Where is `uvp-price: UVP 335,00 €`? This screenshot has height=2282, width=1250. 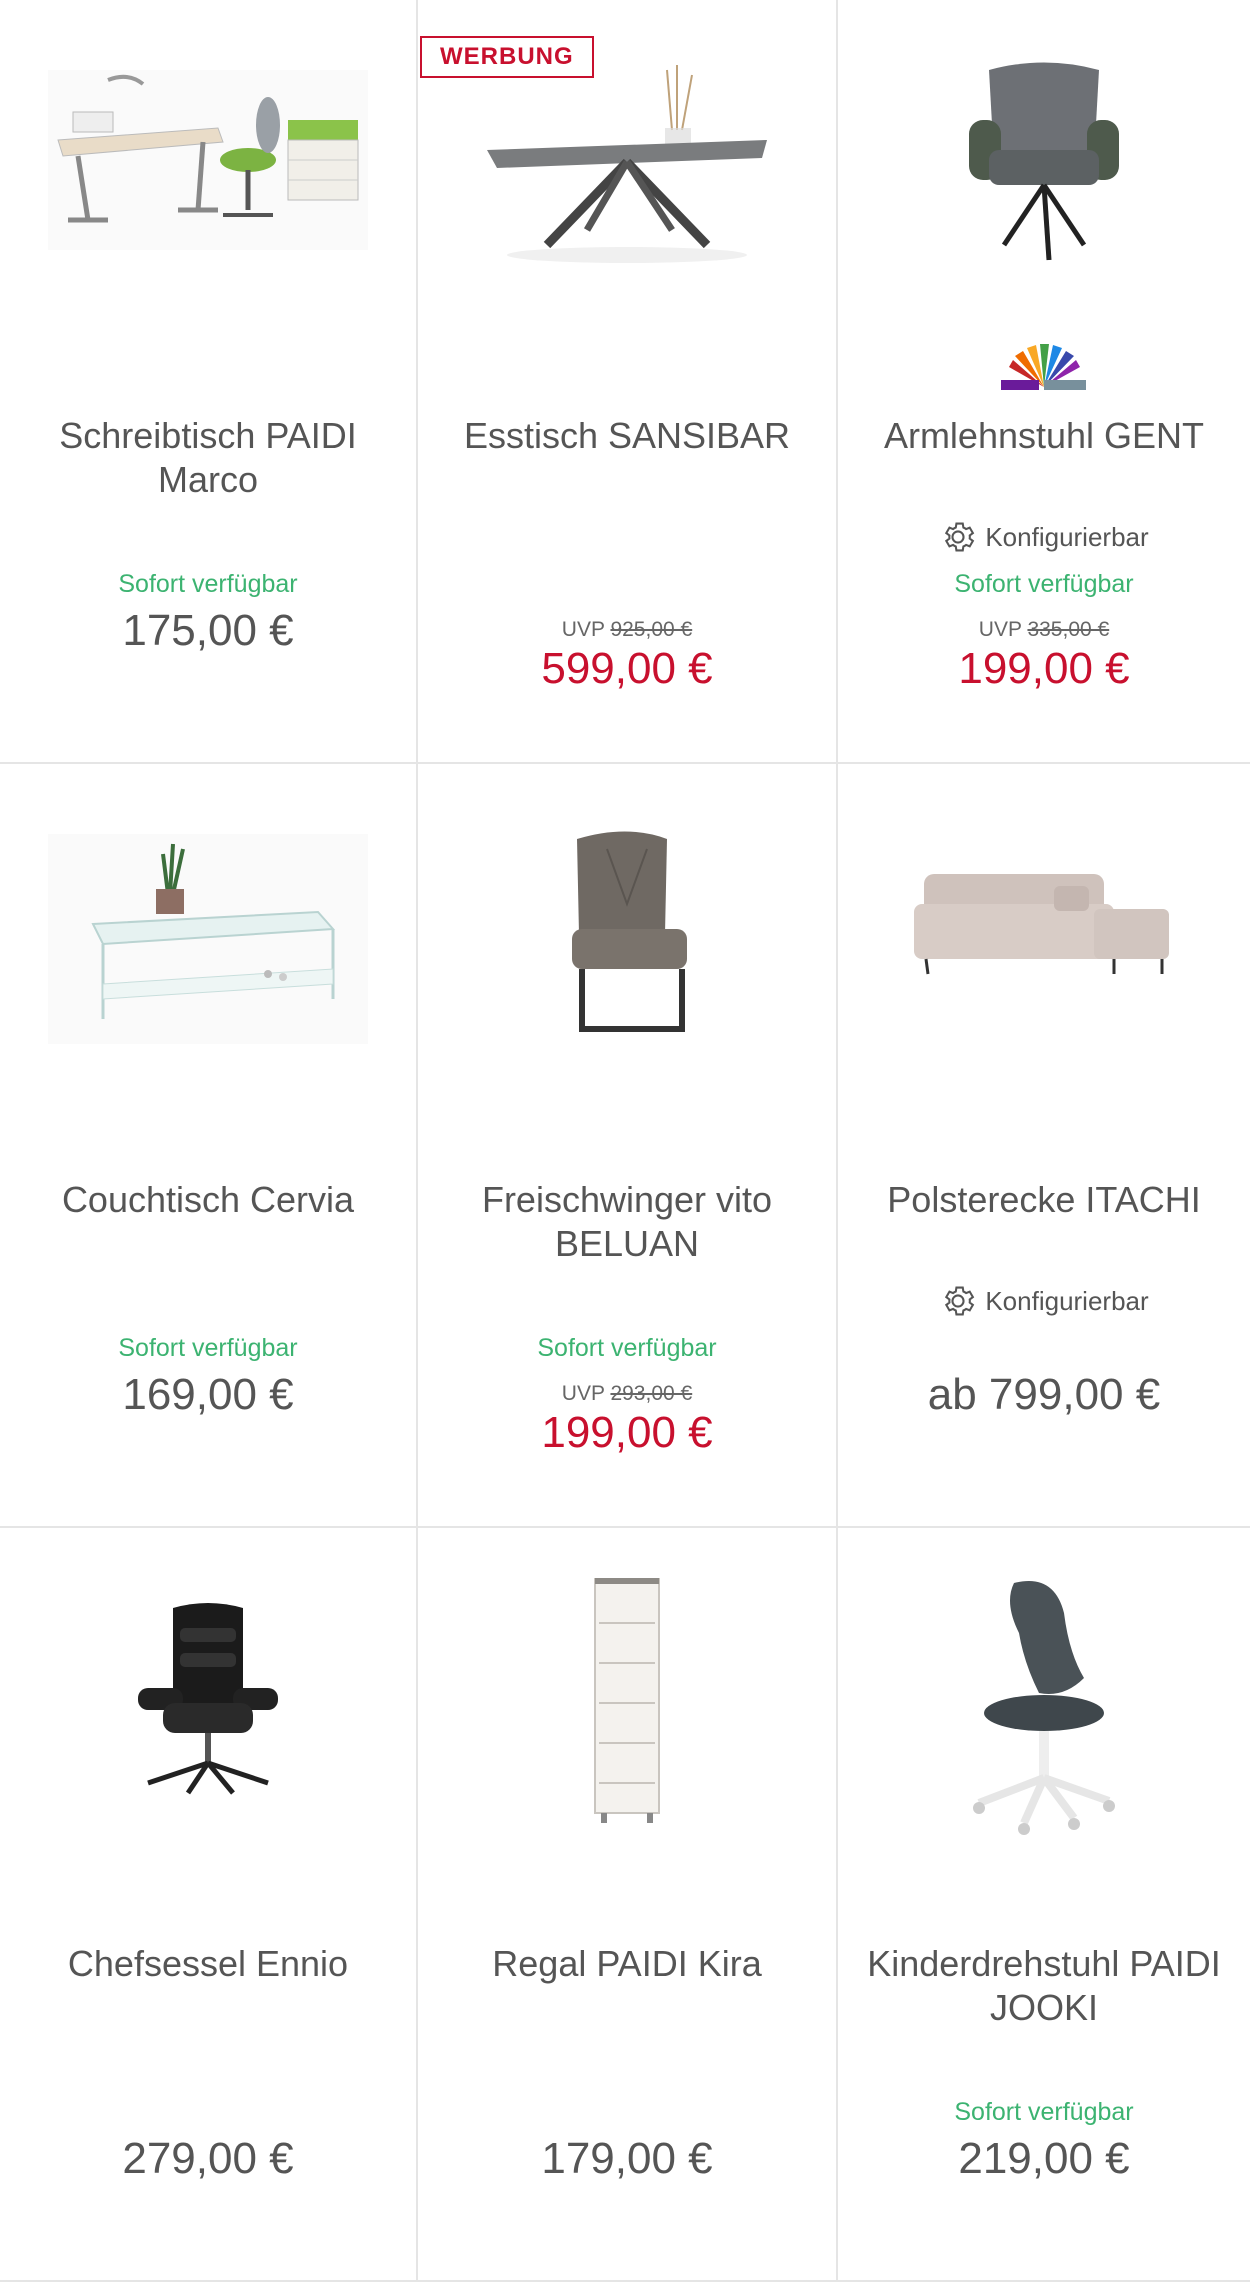
uvp-price: UVP 335,00 € is located at coordinates (1044, 629).